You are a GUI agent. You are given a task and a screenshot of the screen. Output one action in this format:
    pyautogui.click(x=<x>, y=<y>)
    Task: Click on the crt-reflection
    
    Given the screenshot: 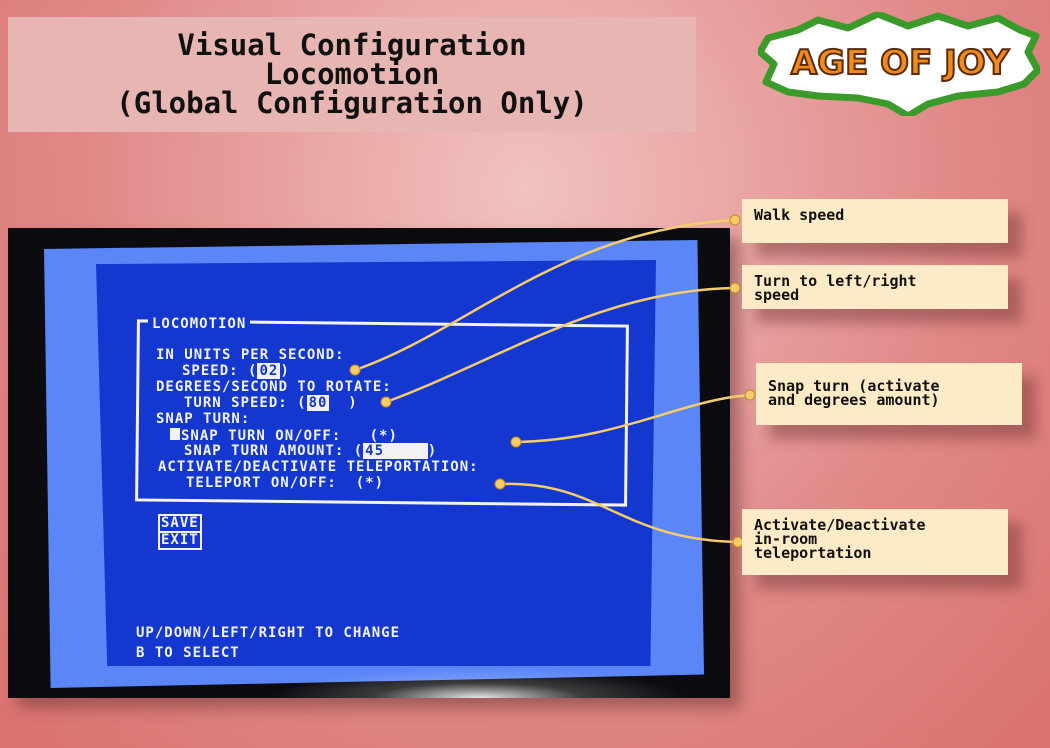 What is the action you would take?
    pyautogui.click(x=478, y=683)
    